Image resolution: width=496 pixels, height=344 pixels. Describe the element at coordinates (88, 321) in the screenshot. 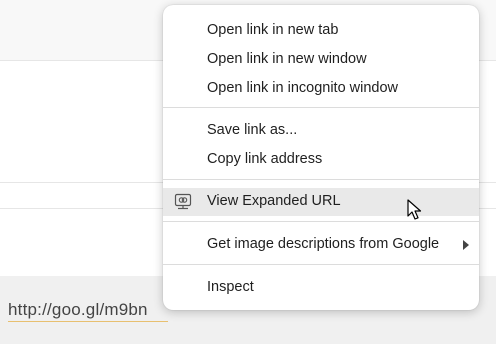

I see `link-underline` at that location.